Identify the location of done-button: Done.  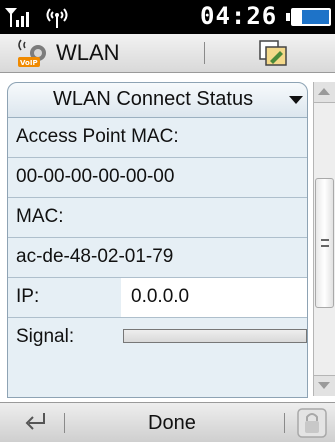
(170, 422).